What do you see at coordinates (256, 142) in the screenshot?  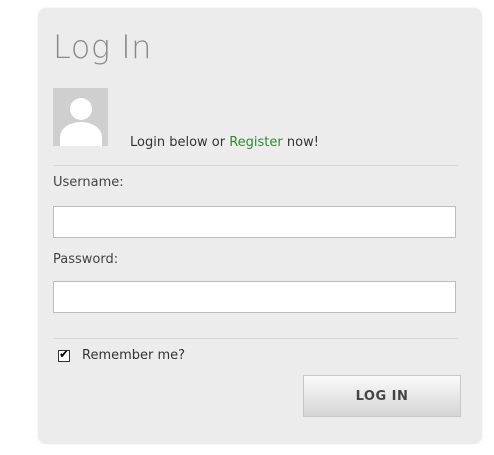 I see `register-link: Register` at bounding box center [256, 142].